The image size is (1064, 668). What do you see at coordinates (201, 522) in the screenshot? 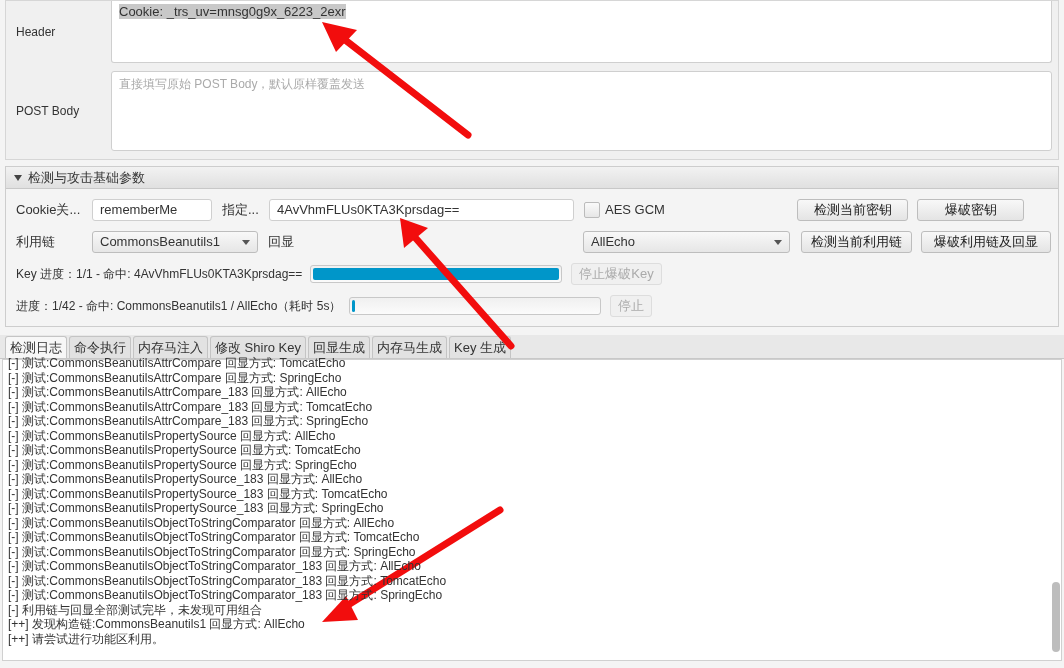
I see `log-line: [-] 测试:CommonsBeanutilsObjectToStringComparator 回显方式: AllEcho` at bounding box center [201, 522].